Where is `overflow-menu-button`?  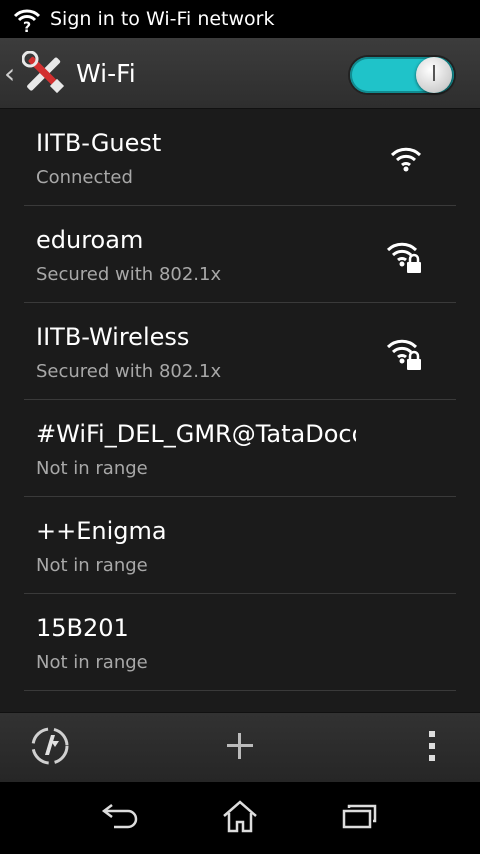 overflow-menu-button is located at coordinates (432, 748).